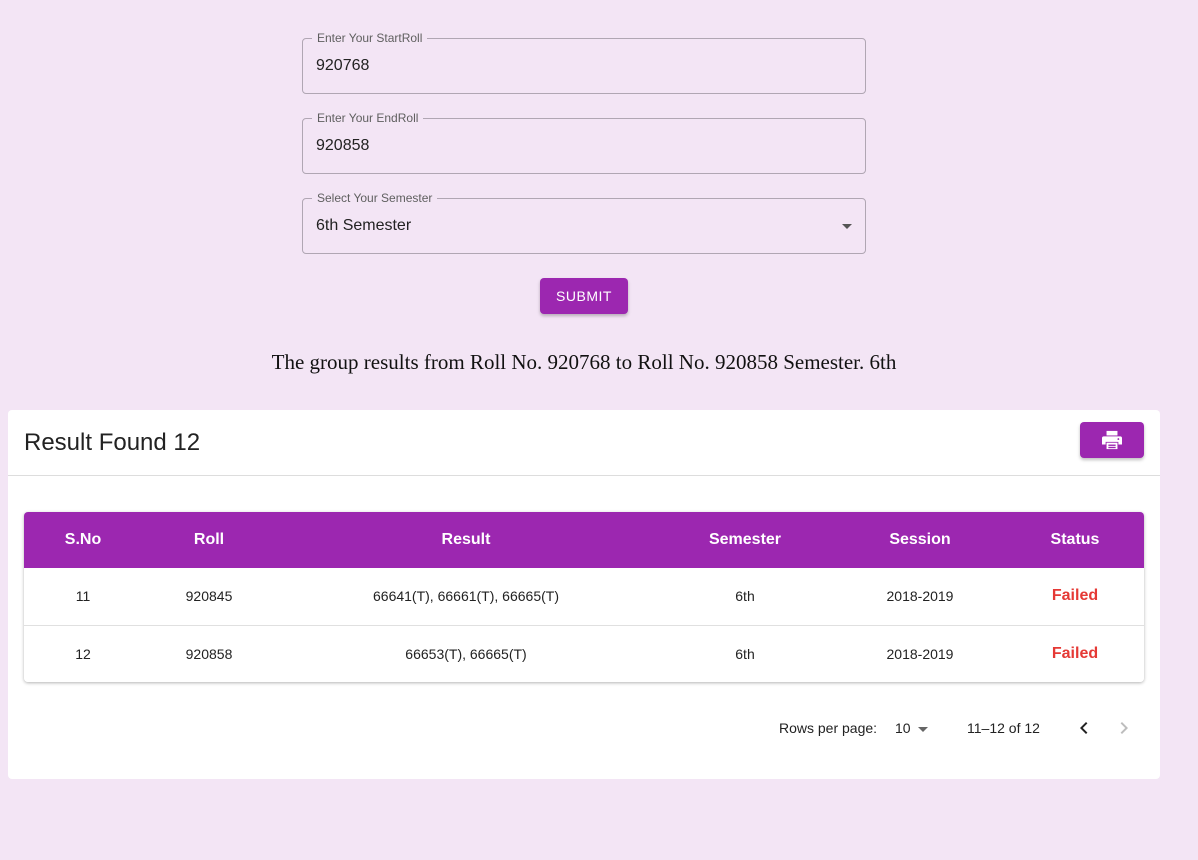  What do you see at coordinates (466, 539) in the screenshot?
I see `header-result: Result` at bounding box center [466, 539].